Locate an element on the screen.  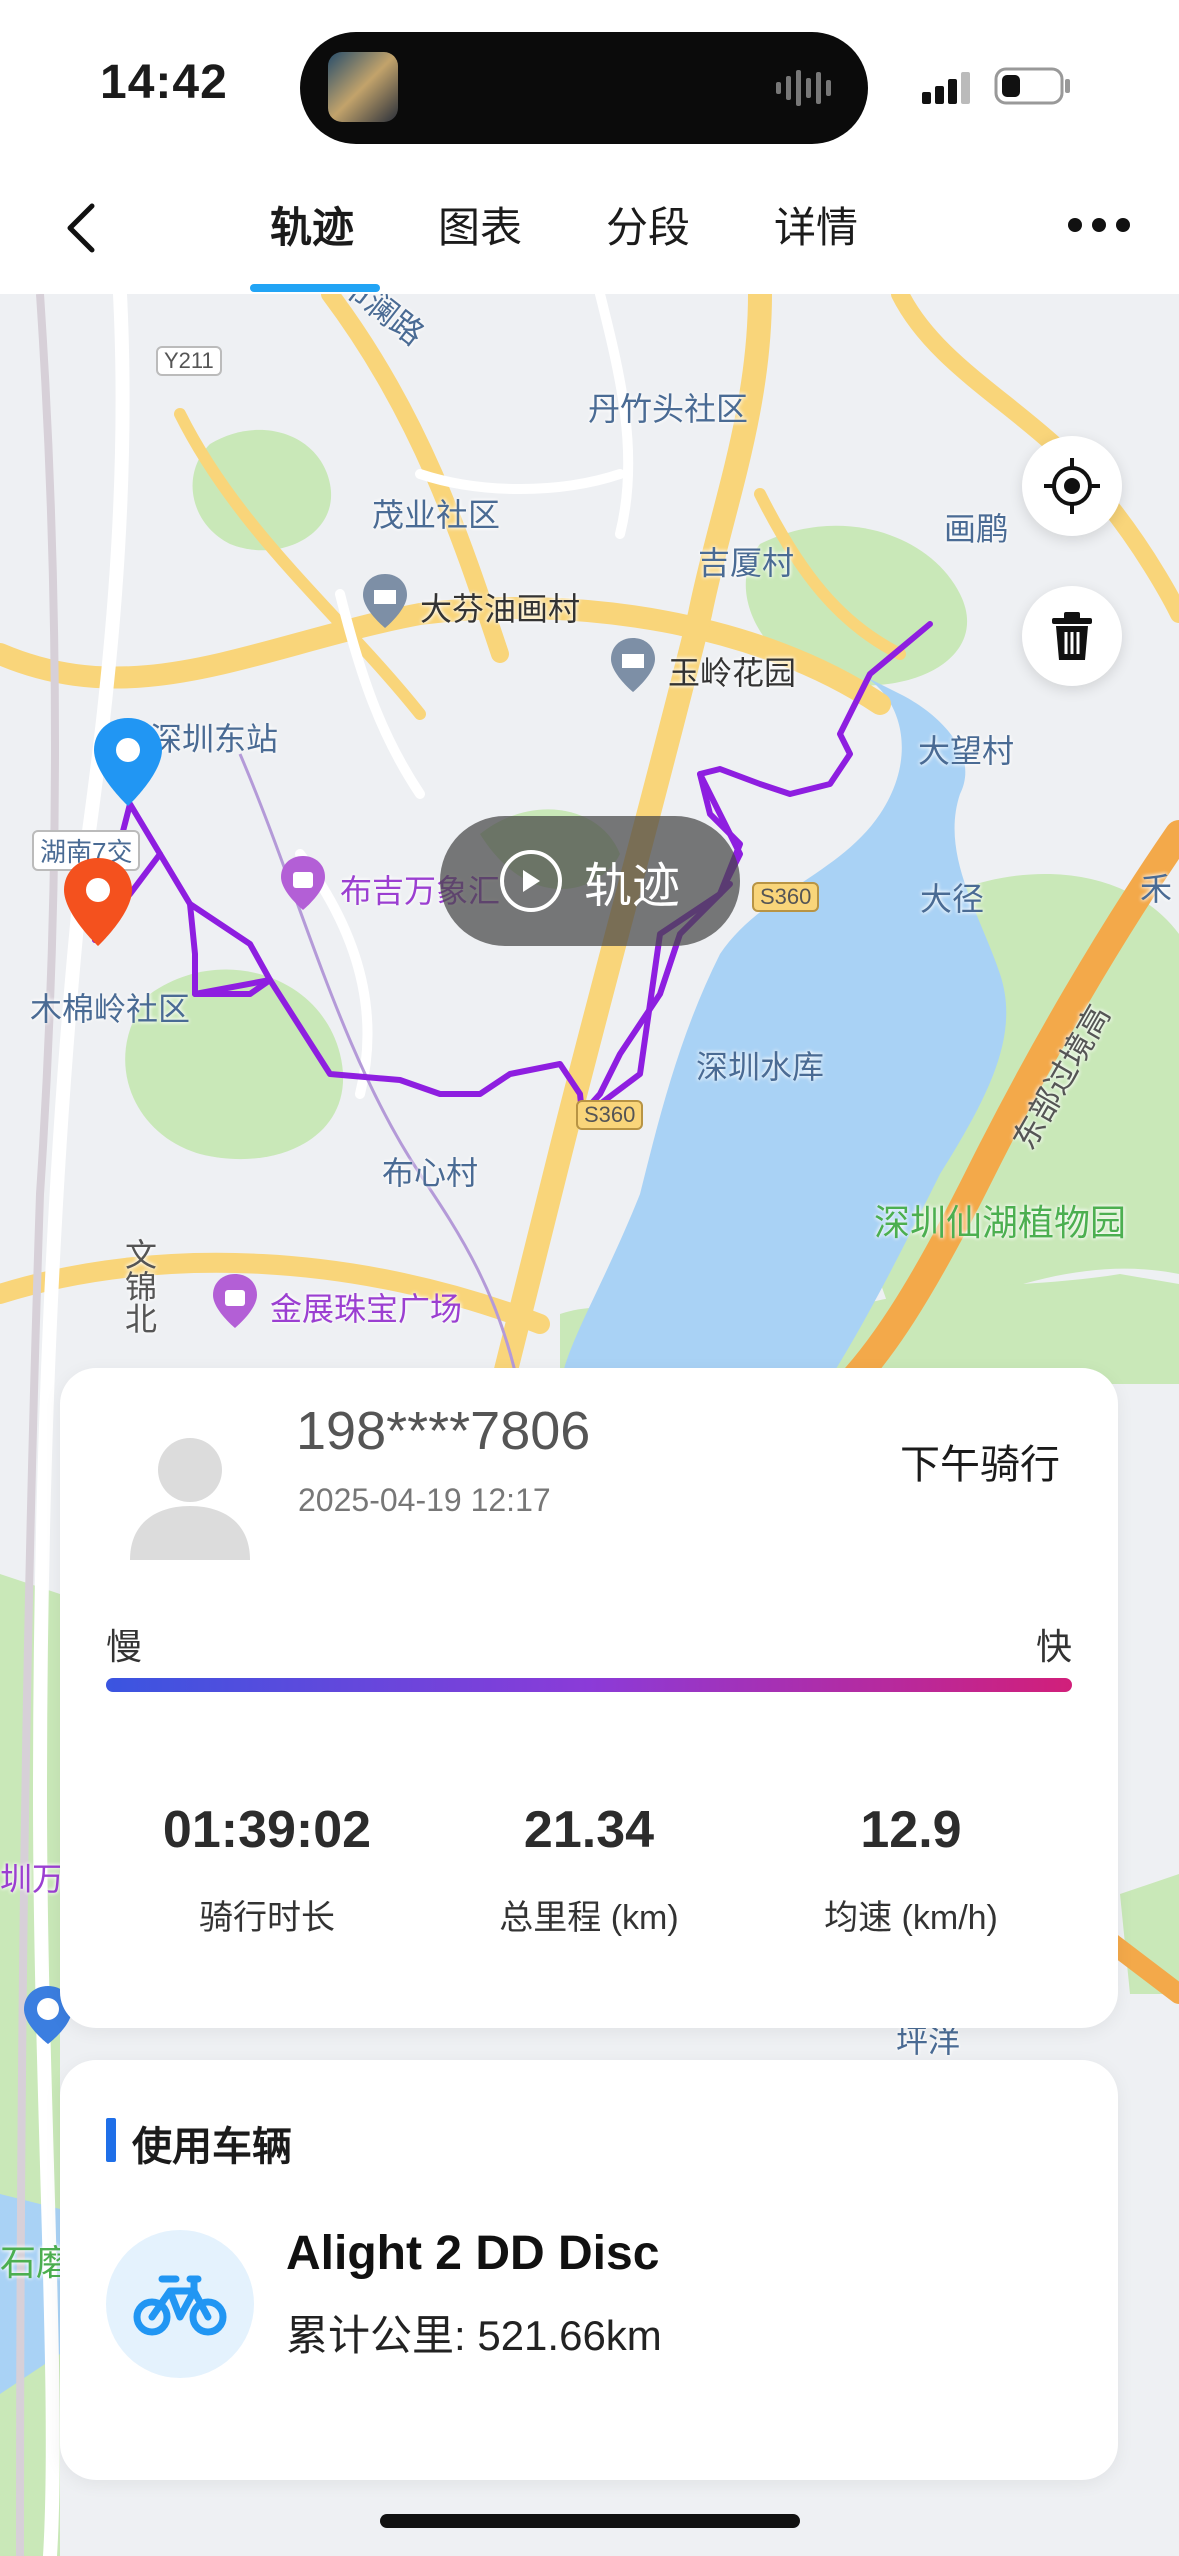
ride-datetime: 2025-04-19 12:17 is located at coordinates (424, 1500).